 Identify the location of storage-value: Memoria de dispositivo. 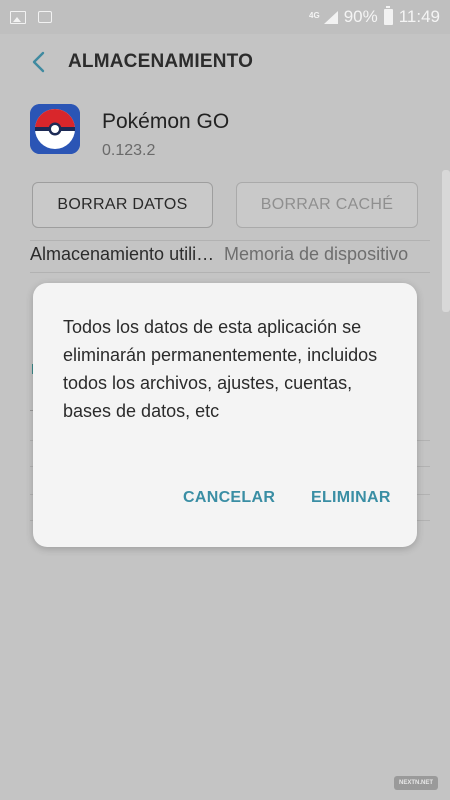
(316, 254).